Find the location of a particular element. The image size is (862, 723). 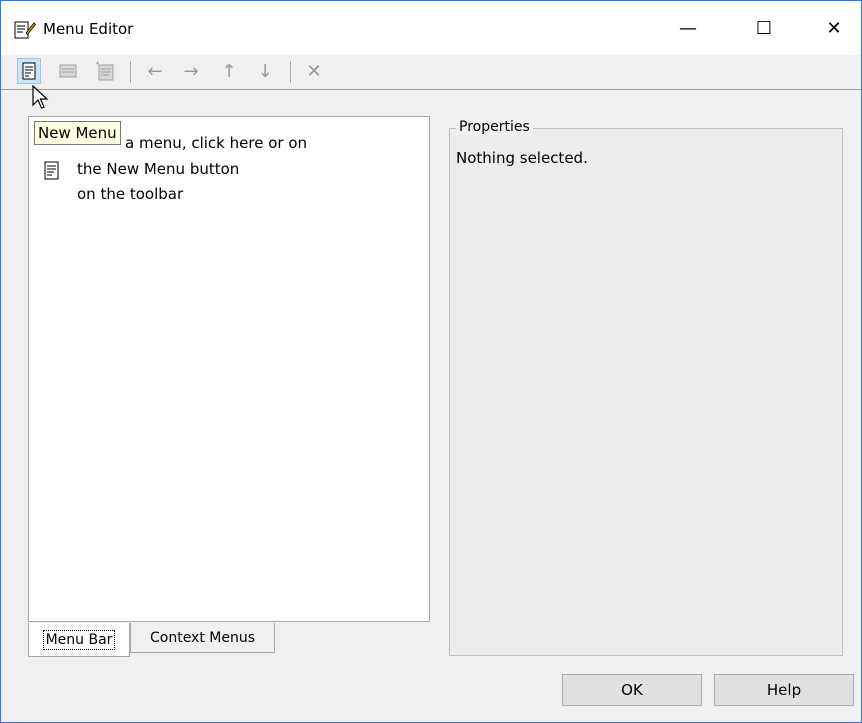

title-bar: Menu Editor — ☐ ✕ is located at coordinates (431, 28).